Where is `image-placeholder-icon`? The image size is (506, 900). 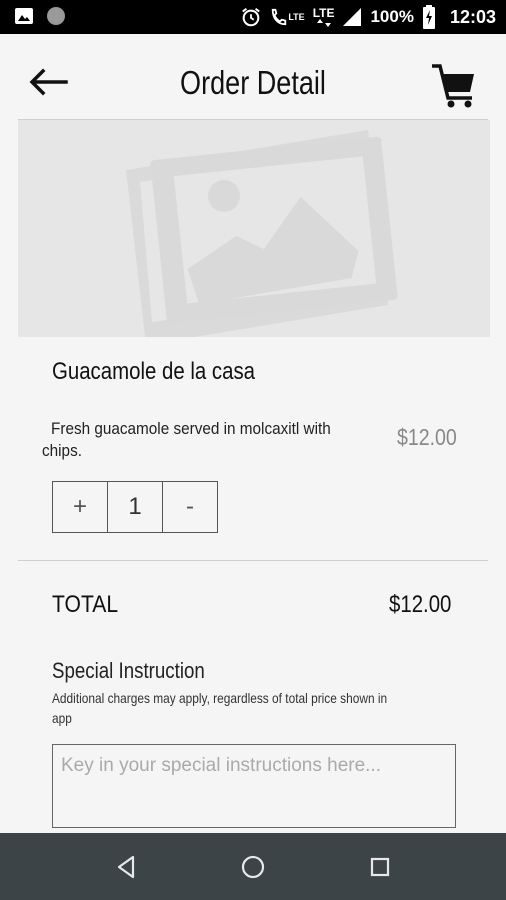 image-placeholder-icon is located at coordinates (262, 233).